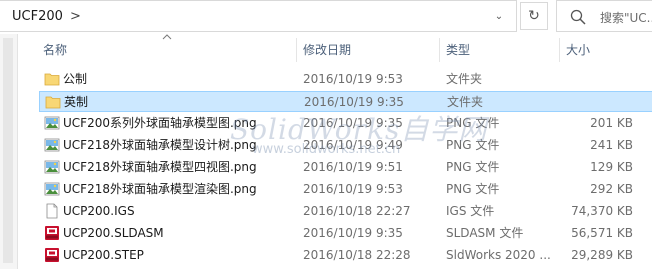 The height and width of the screenshot is (269, 652). What do you see at coordinates (113, 233) in the screenshot?
I see `file-name: UCP200.SLDASM` at bounding box center [113, 233].